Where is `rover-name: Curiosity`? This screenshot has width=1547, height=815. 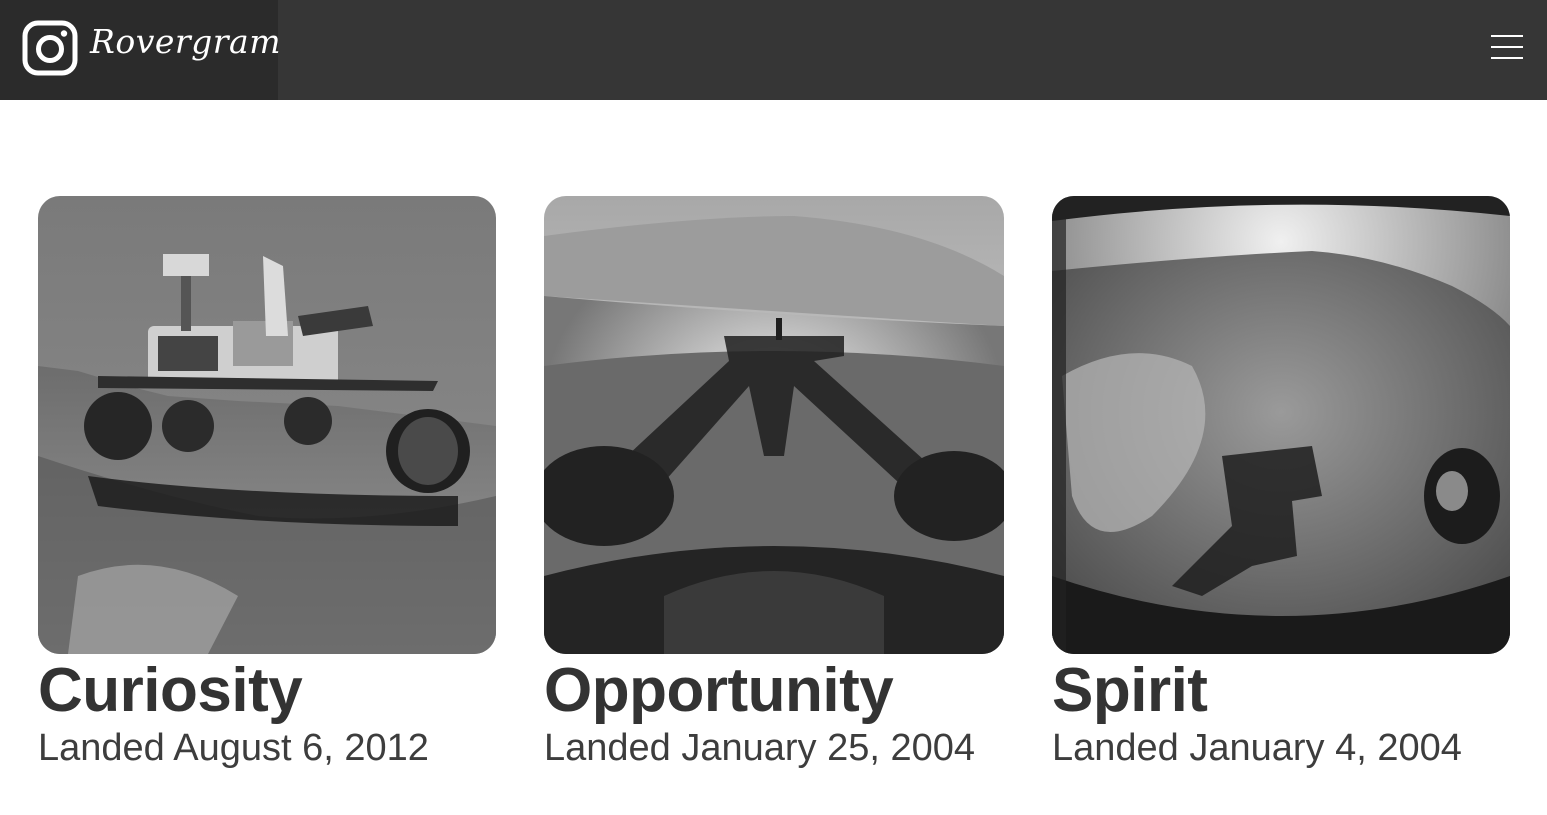
rover-name: Curiosity is located at coordinates (170, 690).